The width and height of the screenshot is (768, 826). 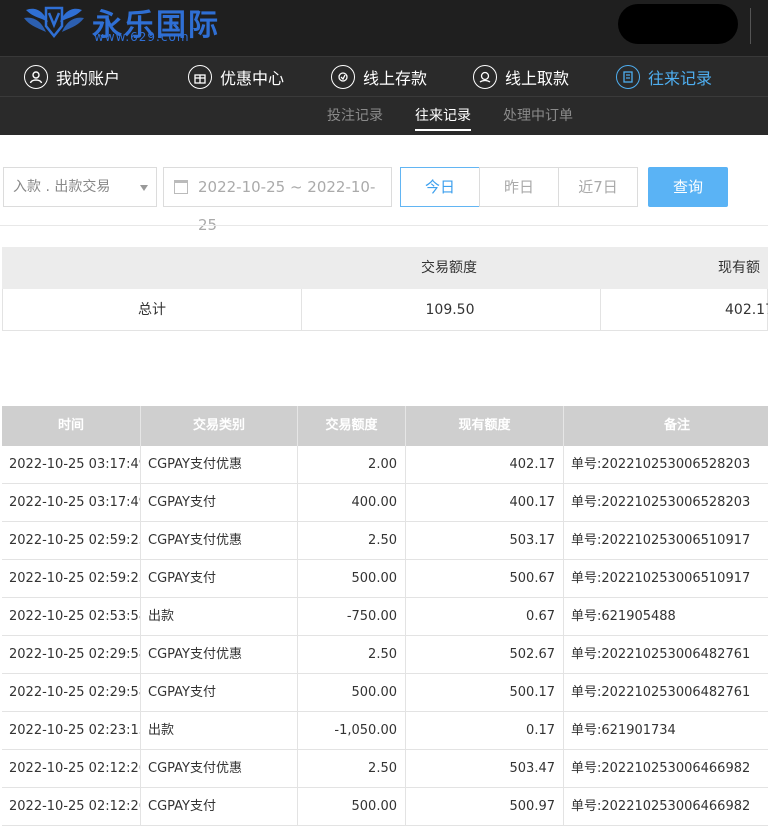 What do you see at coordinates (443, 116) in the screenshot?
I see `tab-transaction-records: 往来记录` at bounding box center [443, 116].